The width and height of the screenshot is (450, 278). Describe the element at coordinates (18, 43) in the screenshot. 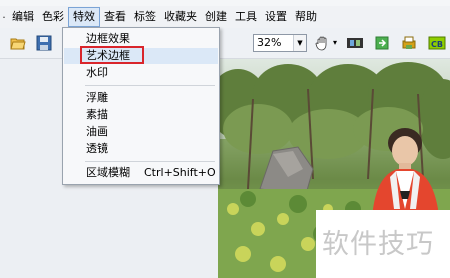

I see `open-folder-icon` at that location.